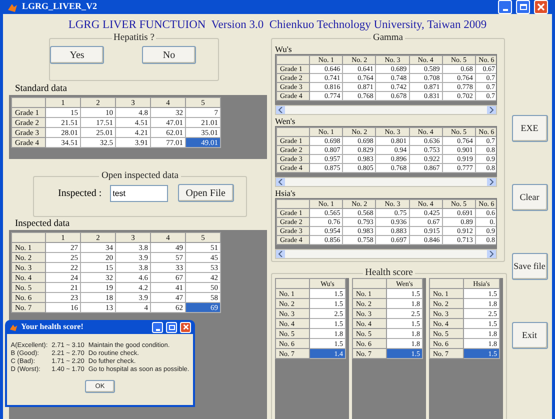 The height and width of the screenshot is (419, 555). I want to click on section-label: Hsia's, so click(285, 193).